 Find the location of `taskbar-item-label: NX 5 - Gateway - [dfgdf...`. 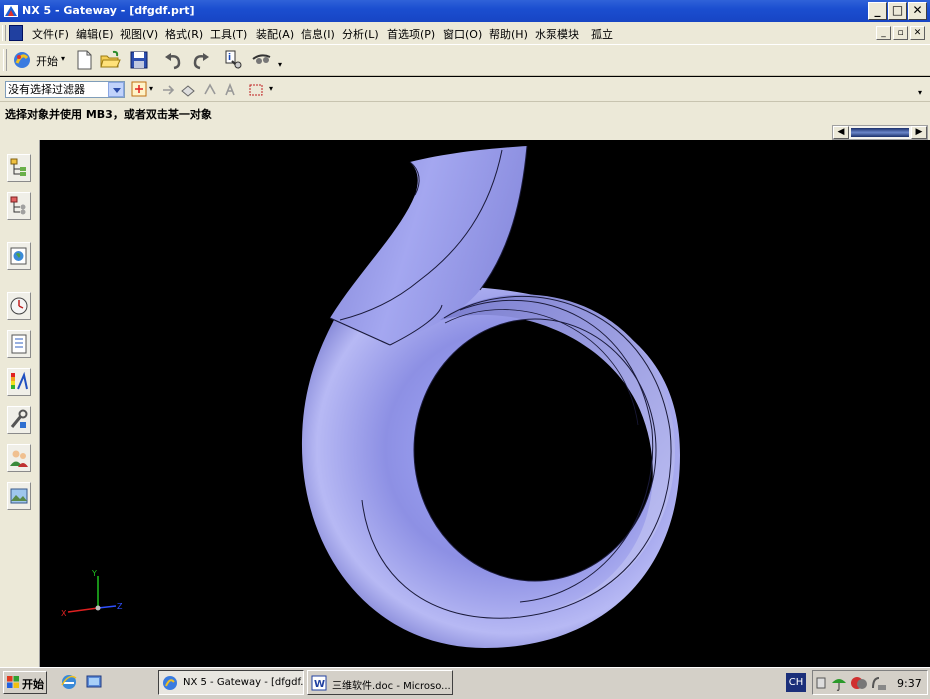

taskbar-item-label: NX 5 - Gateway - [dfgdf... is located at coordinates (243, 682).